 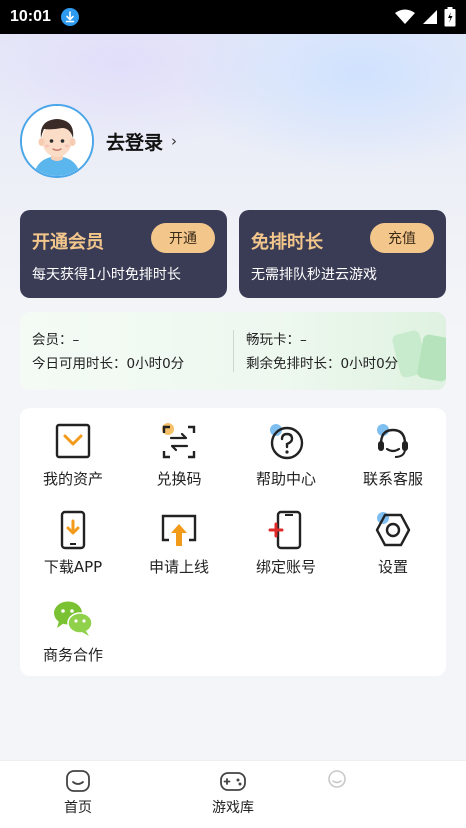 I want to click on login-link: 去登录, so click(x=134, y=141).